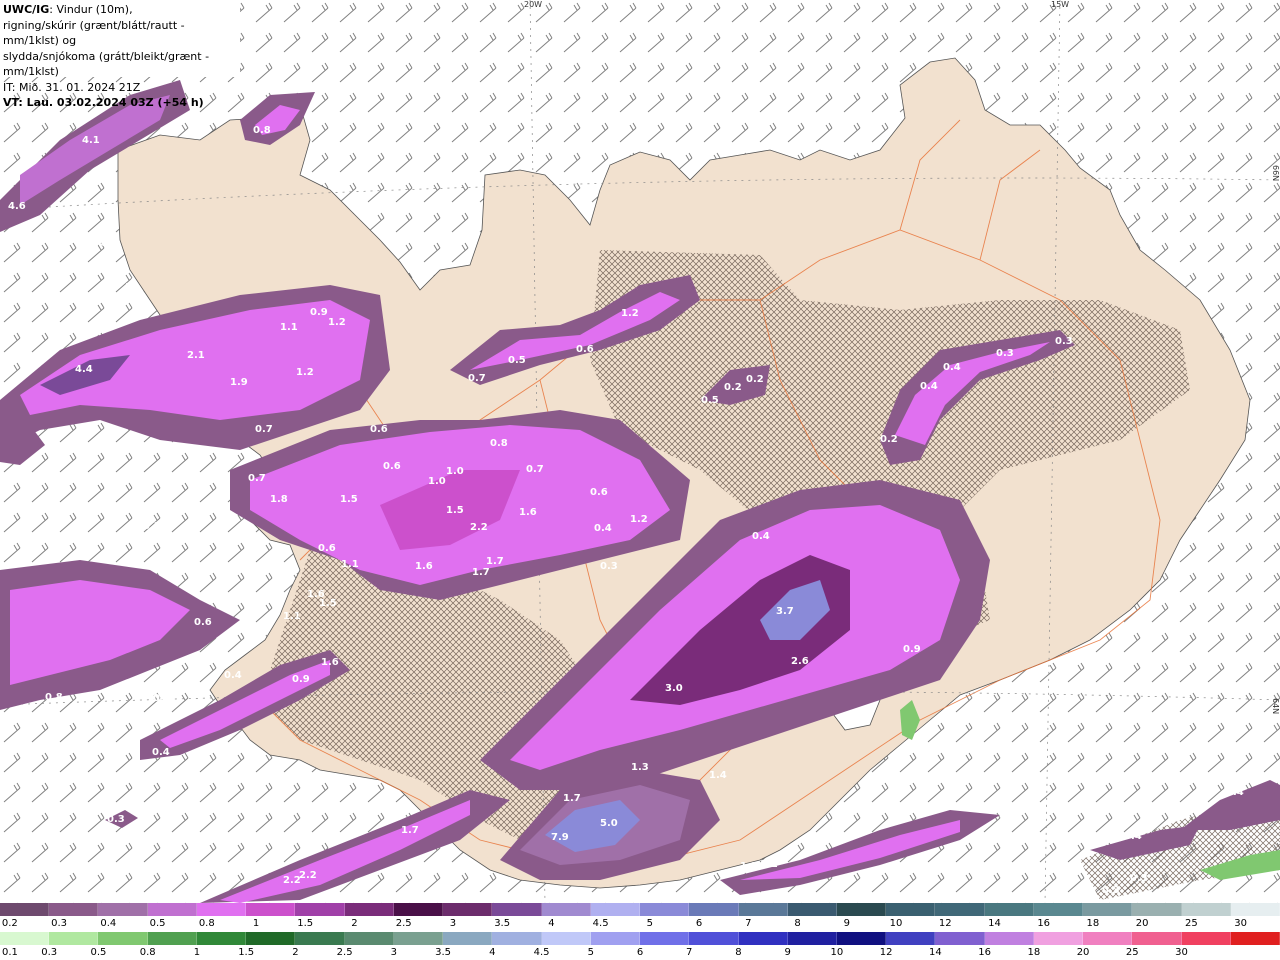 The image size is (1280, 960). What do you see at coordinates (443, 952) in the screenshot?
I see `legend-label: 3.5` at bounding box center [443, 952].